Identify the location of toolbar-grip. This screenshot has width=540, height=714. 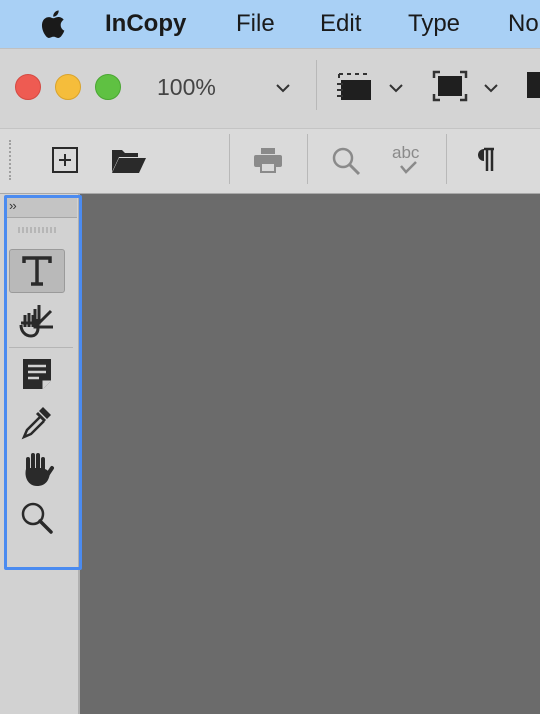
(11, 160).